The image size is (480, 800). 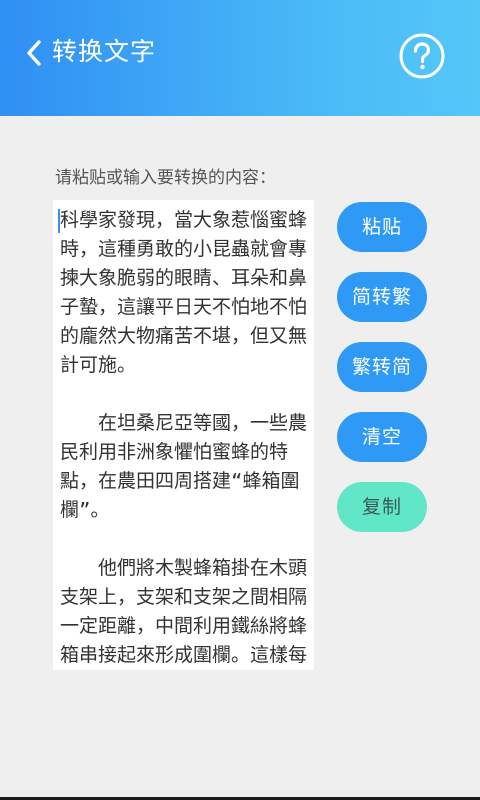 I want to click on input-hint-label: 请粘贴或输入要转换的内容：, so click(x=165, y=178).